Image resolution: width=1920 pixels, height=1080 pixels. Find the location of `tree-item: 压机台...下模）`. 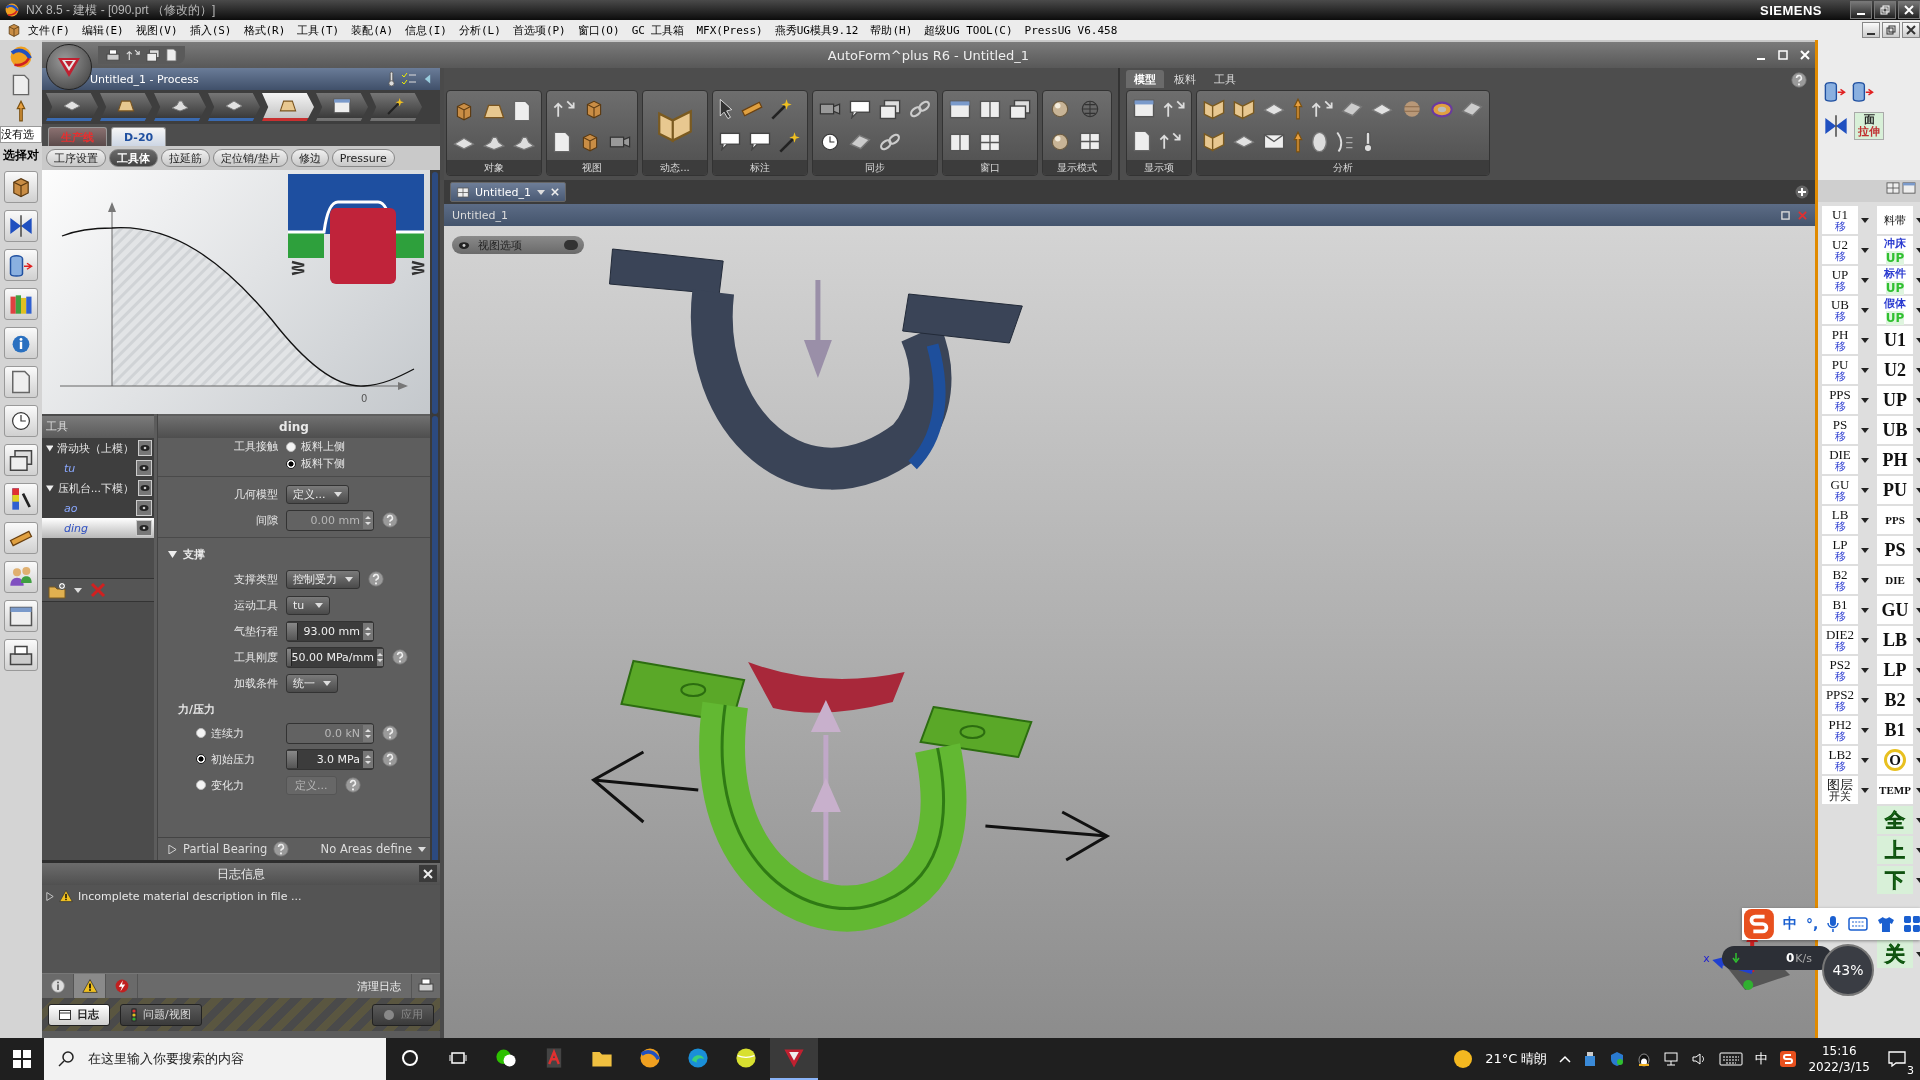

tree-item: 压机台...下模） is located at coordinates (98, 488).